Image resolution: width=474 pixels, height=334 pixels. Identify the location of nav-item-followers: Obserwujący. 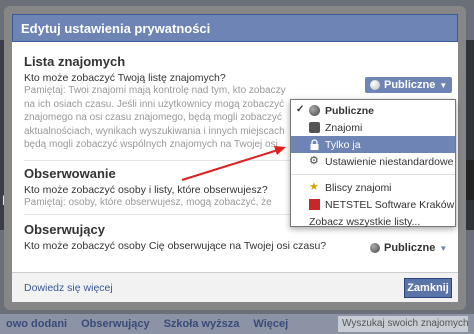
(115, 324).